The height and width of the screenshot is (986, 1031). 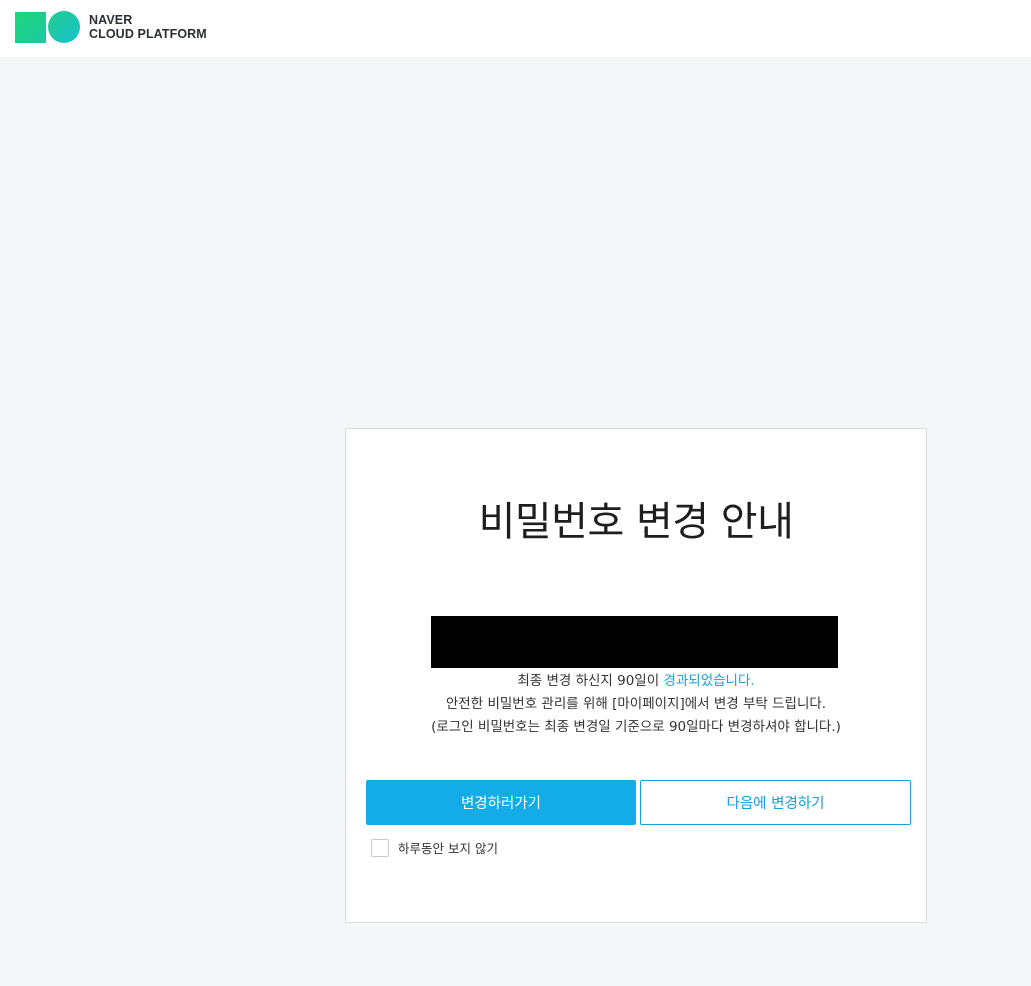 What do you see at coordinates (775, 802) in the screenshot?
I see `change-later-button: 다음에 변경하기` at bounding box center [775, 802].